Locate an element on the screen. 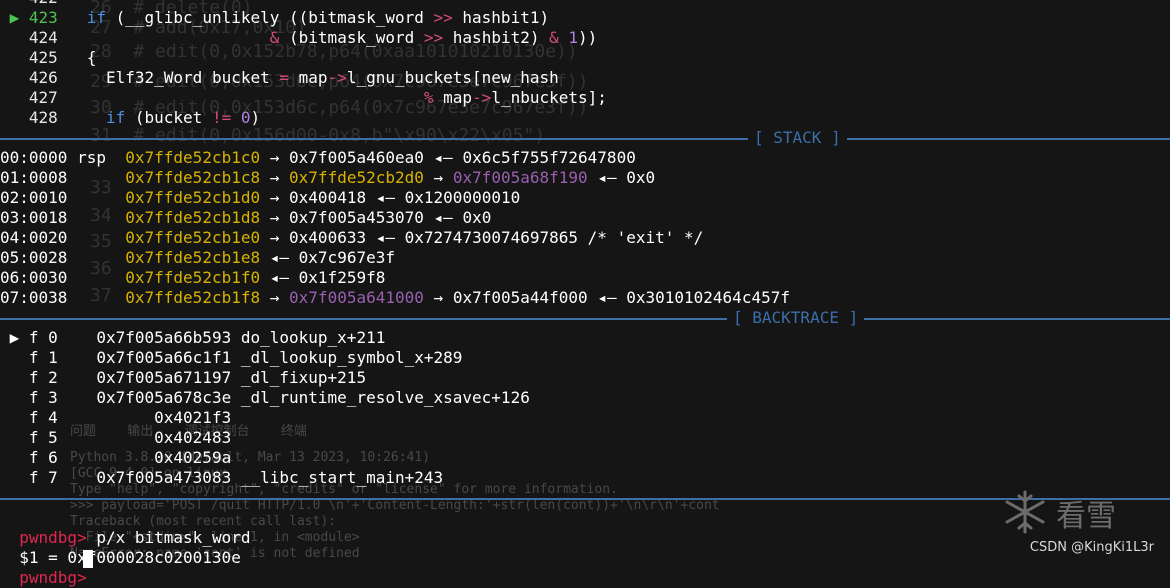 The width and height of the screenshot is (1170, 588). stack-row: 05:0028 0x7ffde52cb1e8 ◂— 0x7c967e3f is located at coordinates (197, 258).